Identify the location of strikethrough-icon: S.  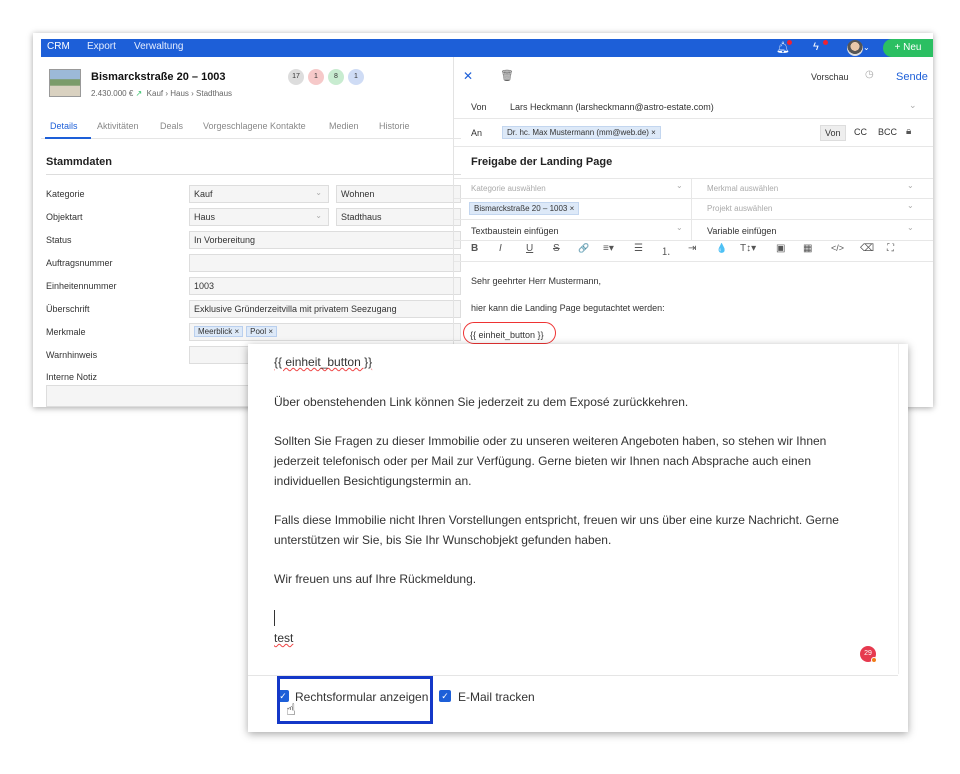
(556, 248).